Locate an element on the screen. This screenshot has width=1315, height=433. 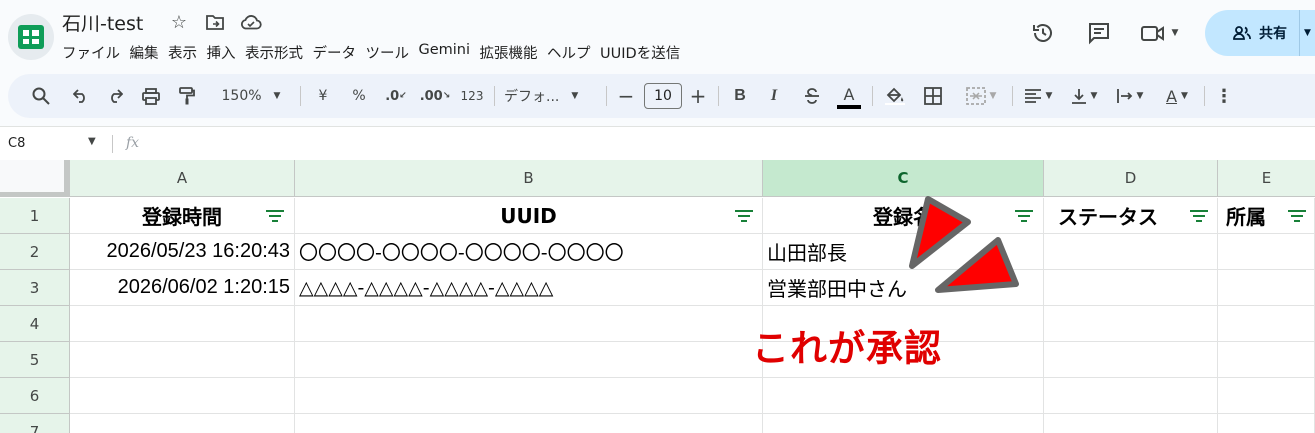
increase-font-size-button: + is located at coordinates (698, 96).